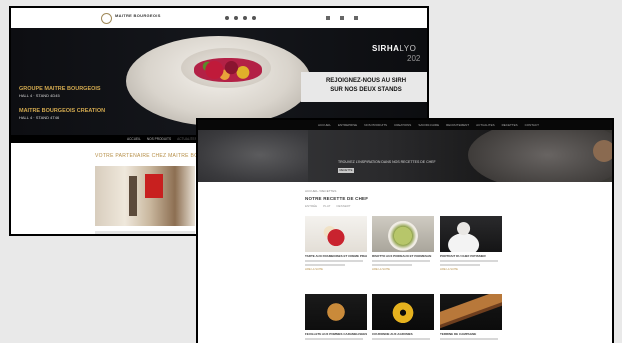  I want to click on hero-dish-image, so click(228, 70).